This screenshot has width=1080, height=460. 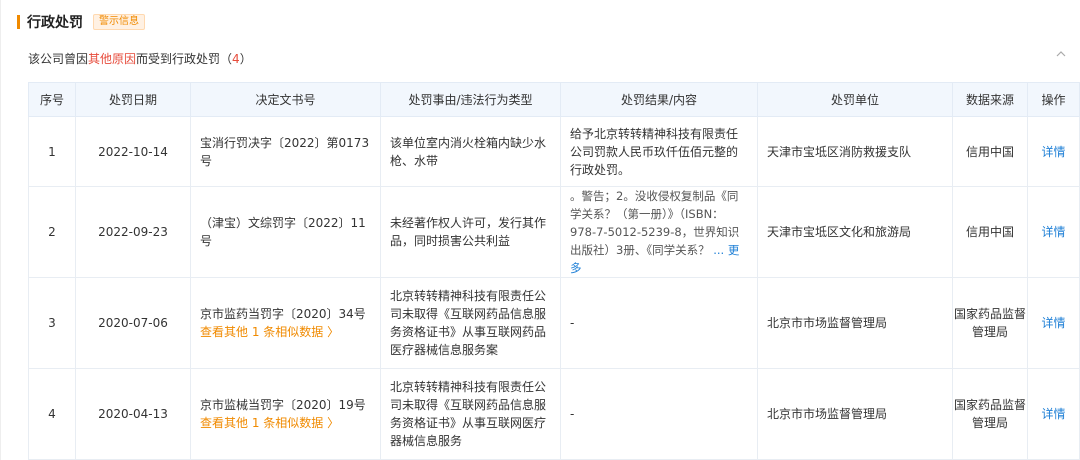 I want to click on col-header-date: 处罚日期, so click(x=133, y=99).